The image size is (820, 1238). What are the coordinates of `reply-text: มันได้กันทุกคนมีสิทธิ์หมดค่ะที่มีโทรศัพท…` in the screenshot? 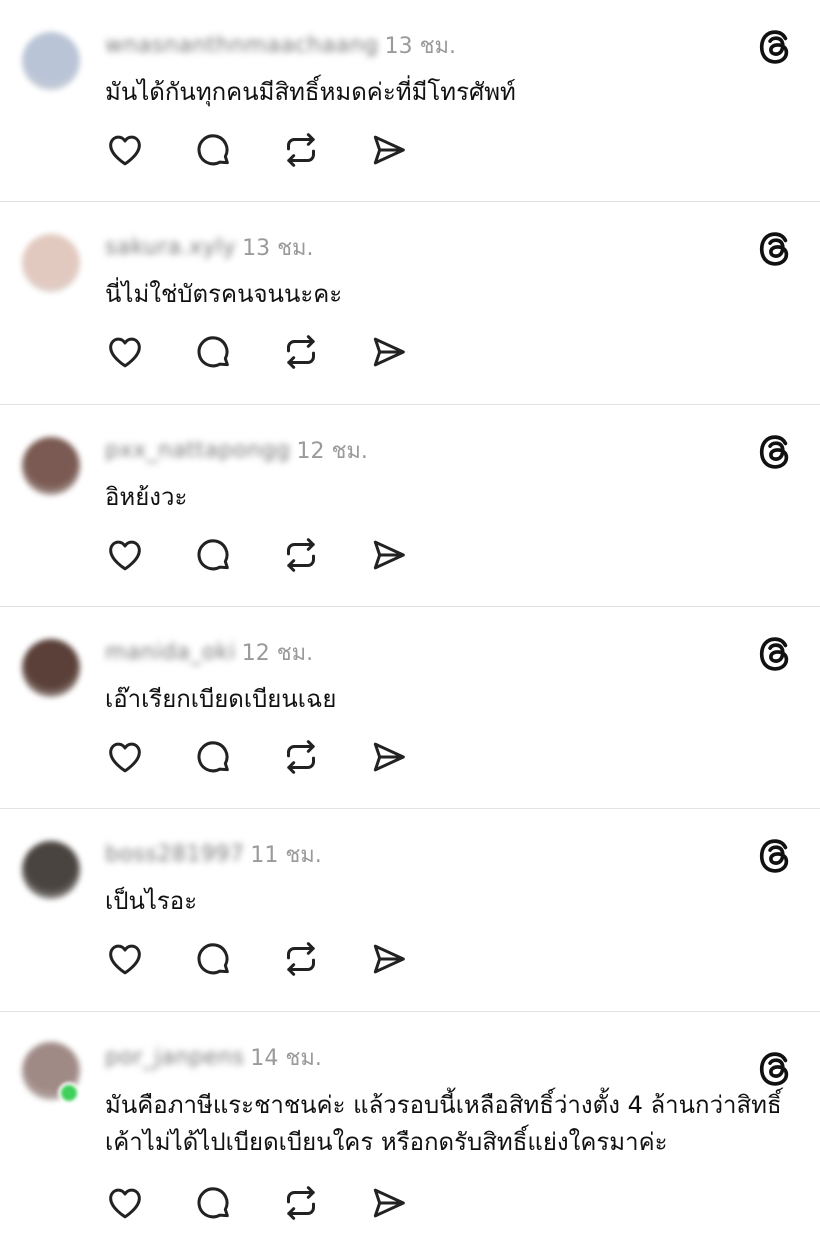 It's located at (310, 92).